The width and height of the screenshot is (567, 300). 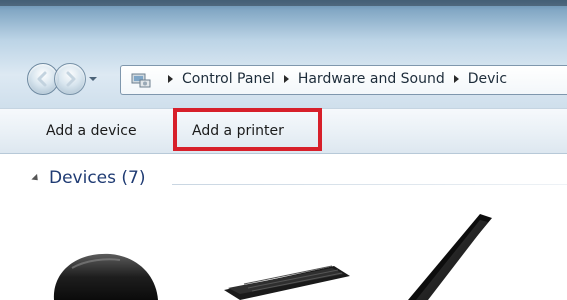 I want to click on highlight-box, so click(x=247, y=129).